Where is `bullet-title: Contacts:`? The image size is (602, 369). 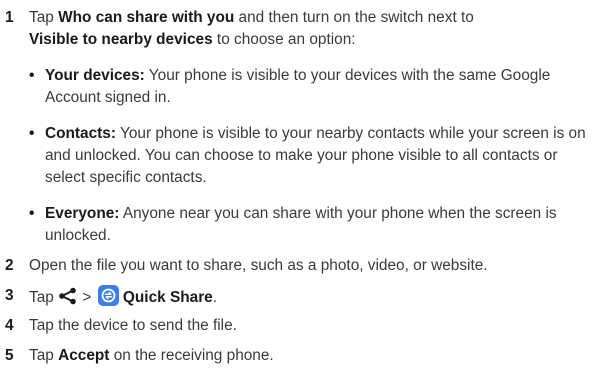
bullet-title: Contacts: is located at coordinates (80, 133).